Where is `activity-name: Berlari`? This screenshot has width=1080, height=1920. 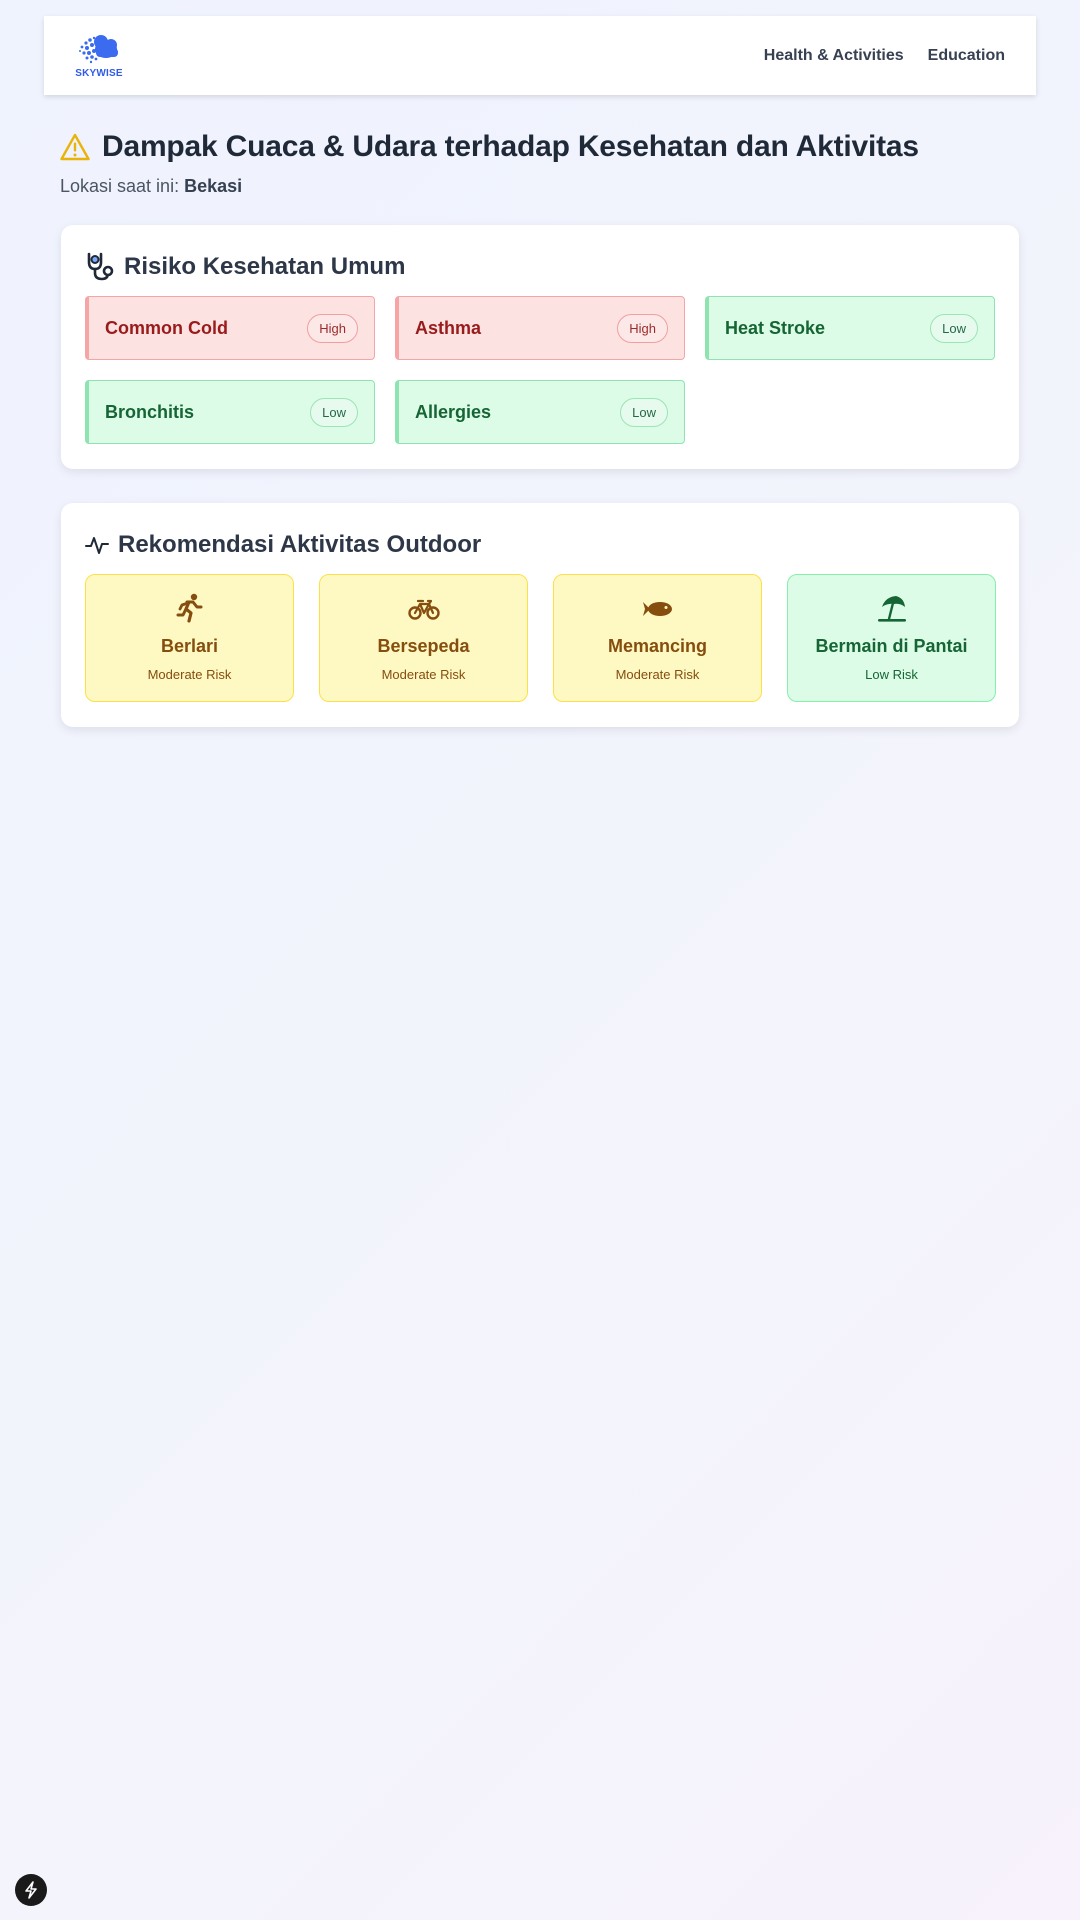
activity-name: Berlari is located at coordinates (189, 646).